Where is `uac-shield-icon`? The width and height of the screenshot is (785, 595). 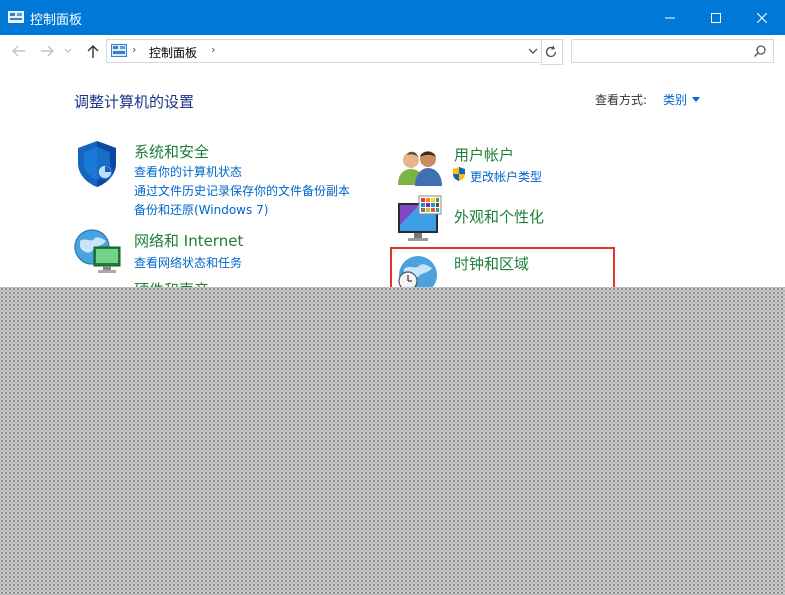 uac-shield-icon is located at coordinates (459, 174).